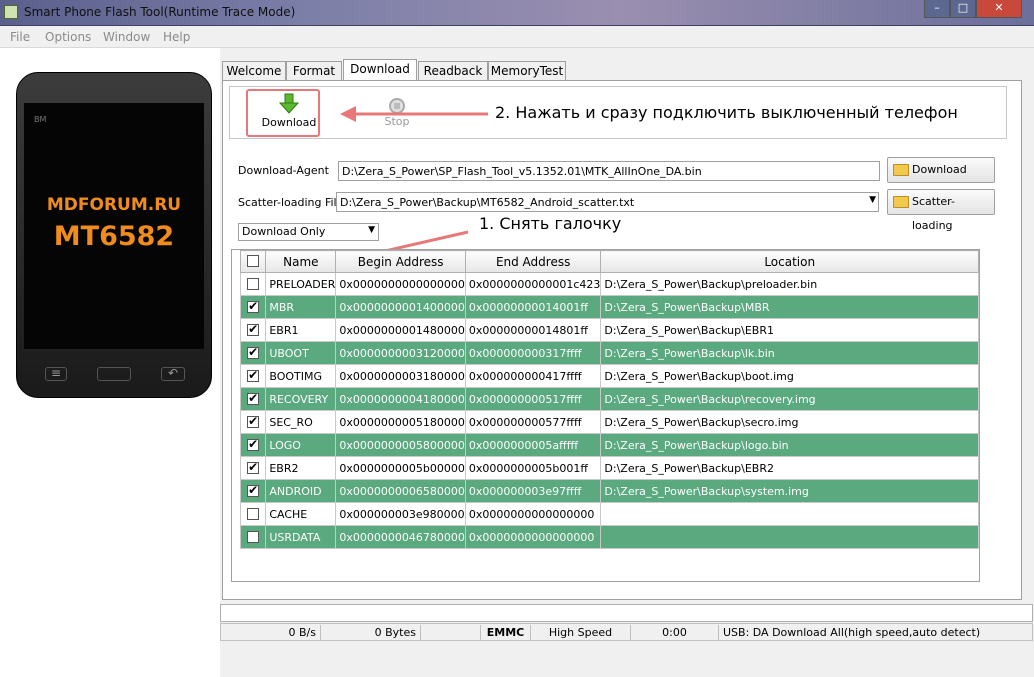 The height and width of the screenshot is (677, 1034). Describe the element at coordinates (789, 284) in the screenshot. I see `file-location: D:\Zera_S_Power\Backup\preloader.bin` at that location.